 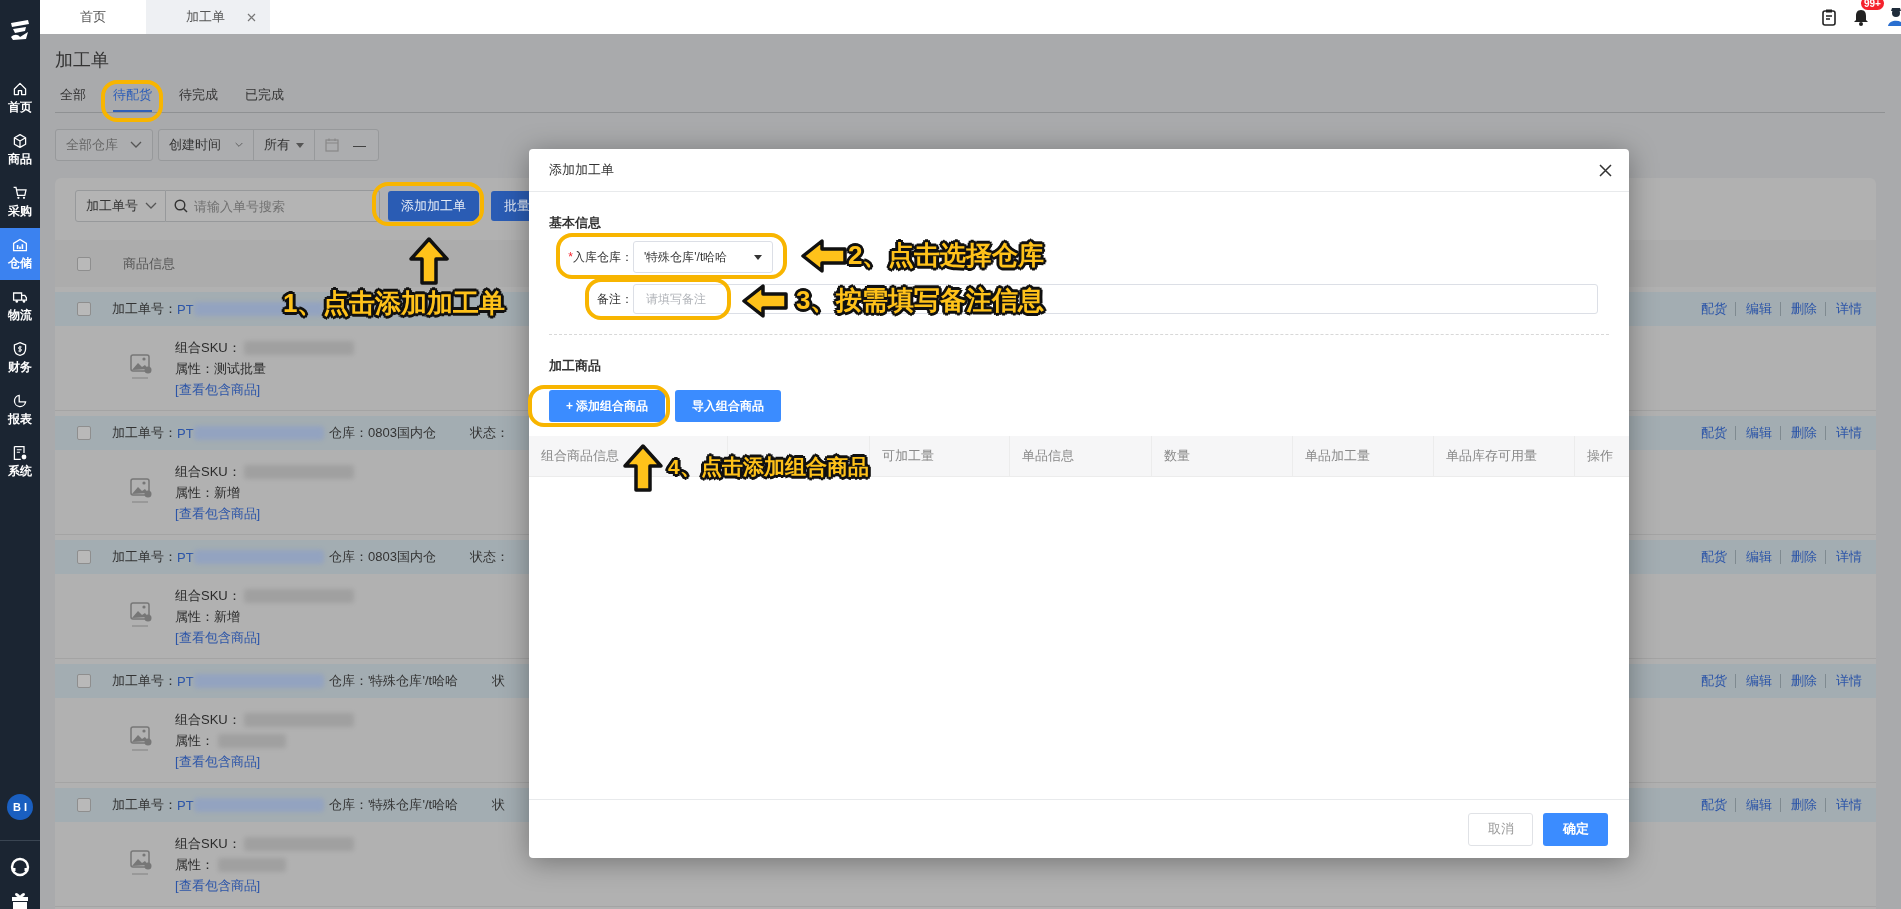 I want to click on search-type-dropdown: 加工单号, so click(x=120, y=206).